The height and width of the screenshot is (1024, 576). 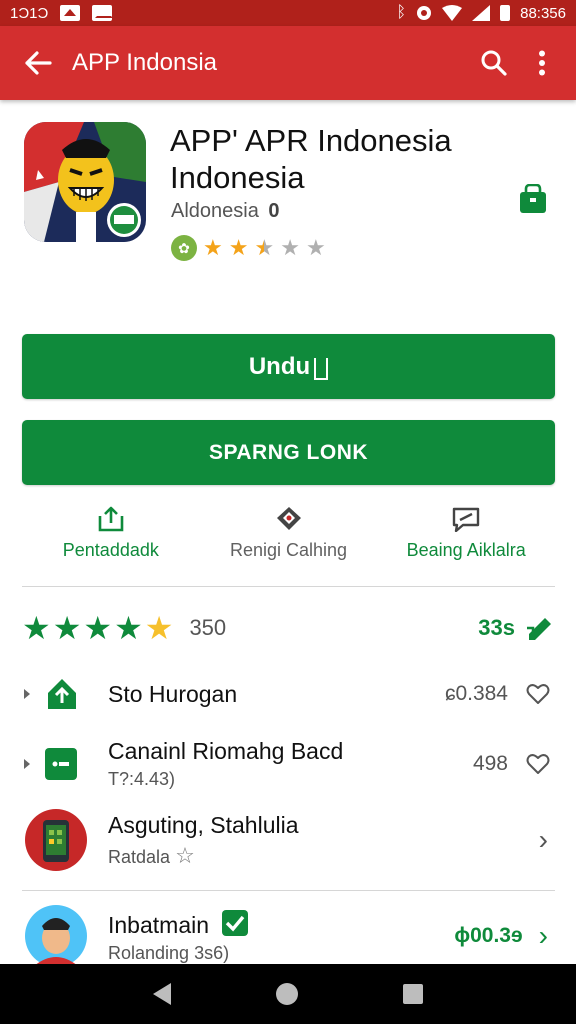 I want to click on app-title: APP' APR Indonesia Indonesia, so click(x=311, y=159).